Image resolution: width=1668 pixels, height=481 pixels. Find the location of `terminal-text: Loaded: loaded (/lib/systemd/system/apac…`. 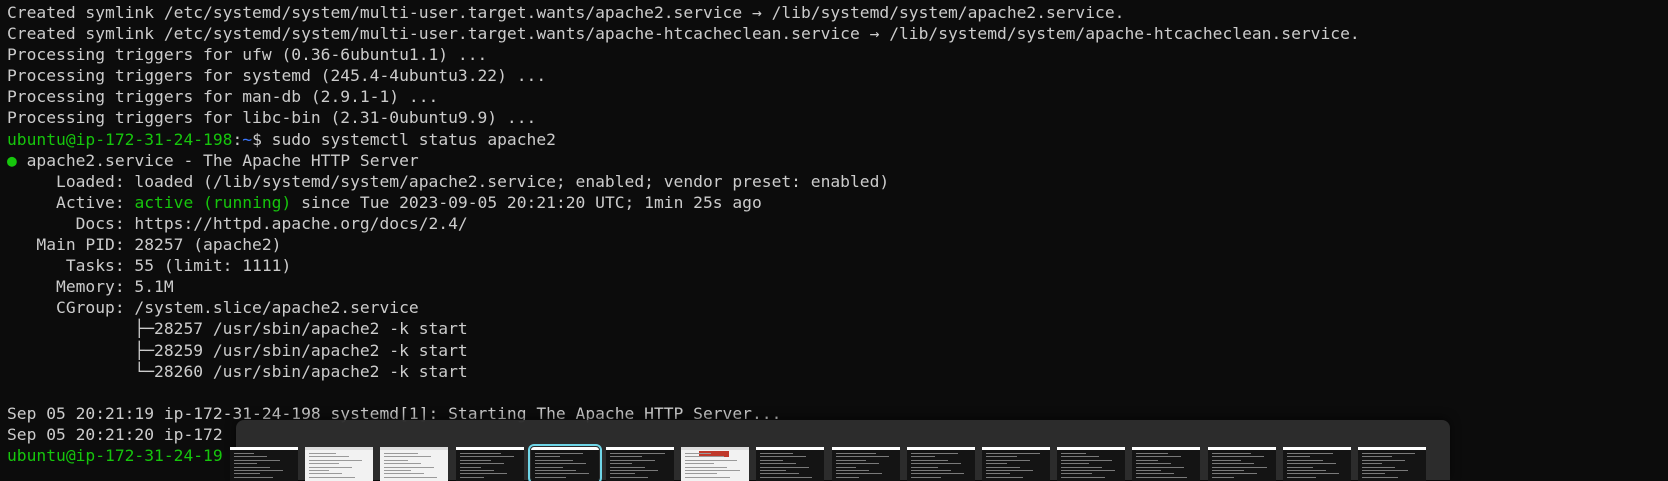

terminal-text: Loaded: loaded (/lib/systemd/system/apac… is located at coordinates (448, 181).